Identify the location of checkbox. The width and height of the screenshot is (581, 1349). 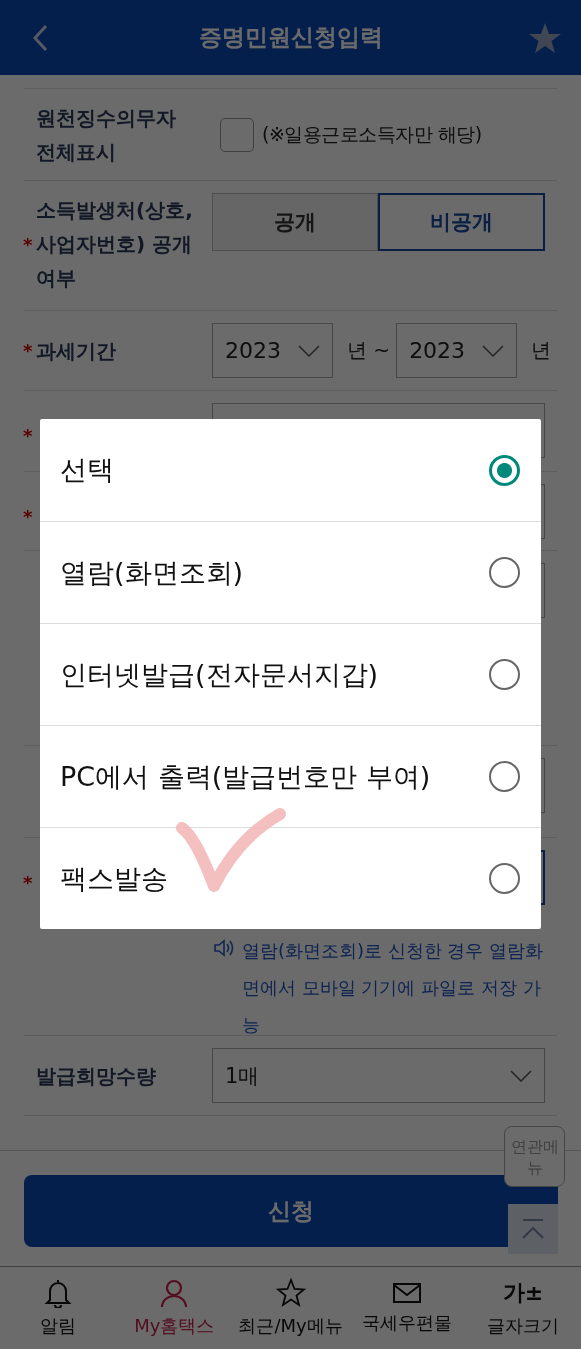
(237, 134).